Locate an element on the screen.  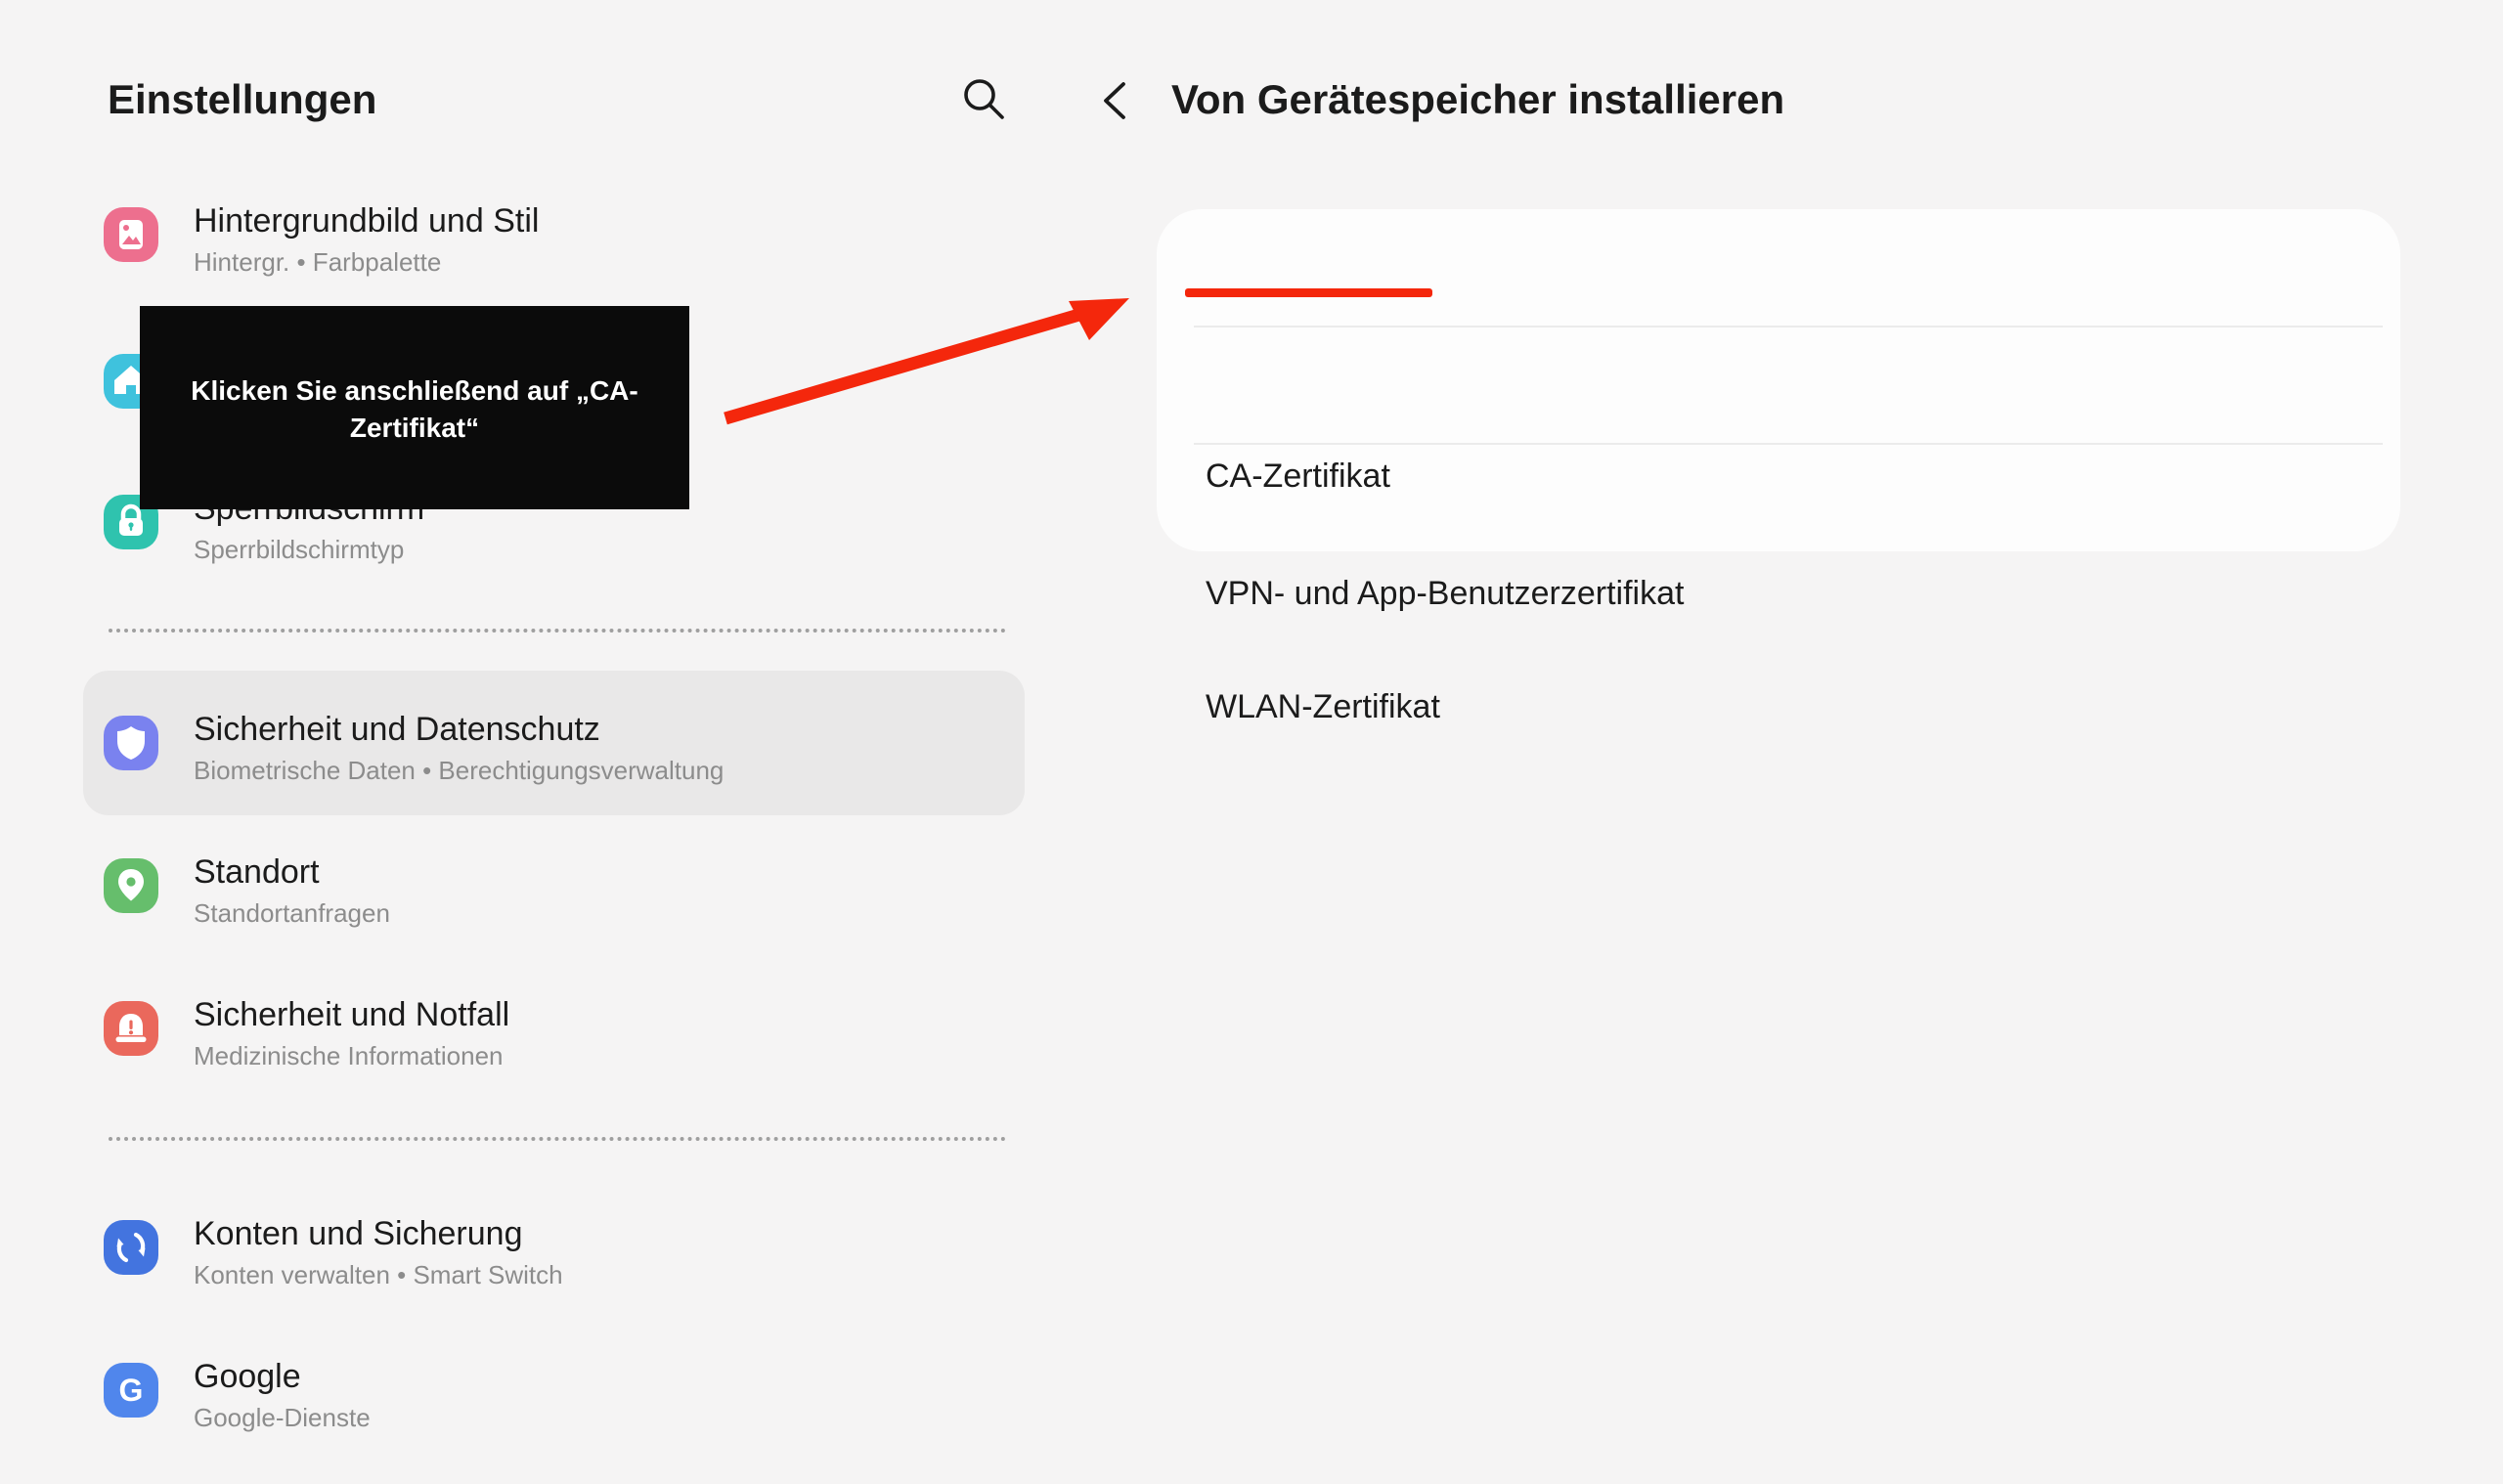
item-subtitle: Hintergr. • Farbpalette is located at coordinates (318, 262).